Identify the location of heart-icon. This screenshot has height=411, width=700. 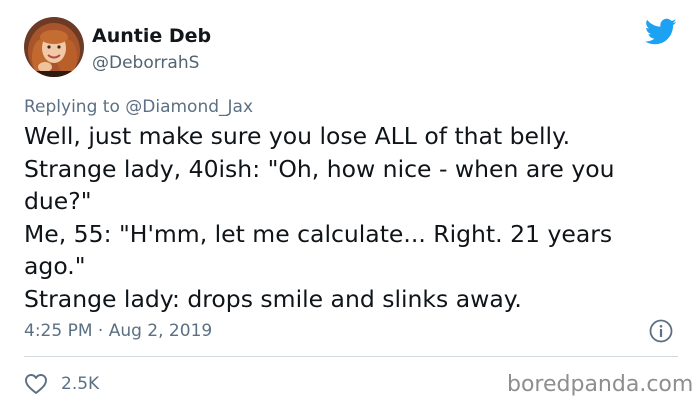
(36, 384).